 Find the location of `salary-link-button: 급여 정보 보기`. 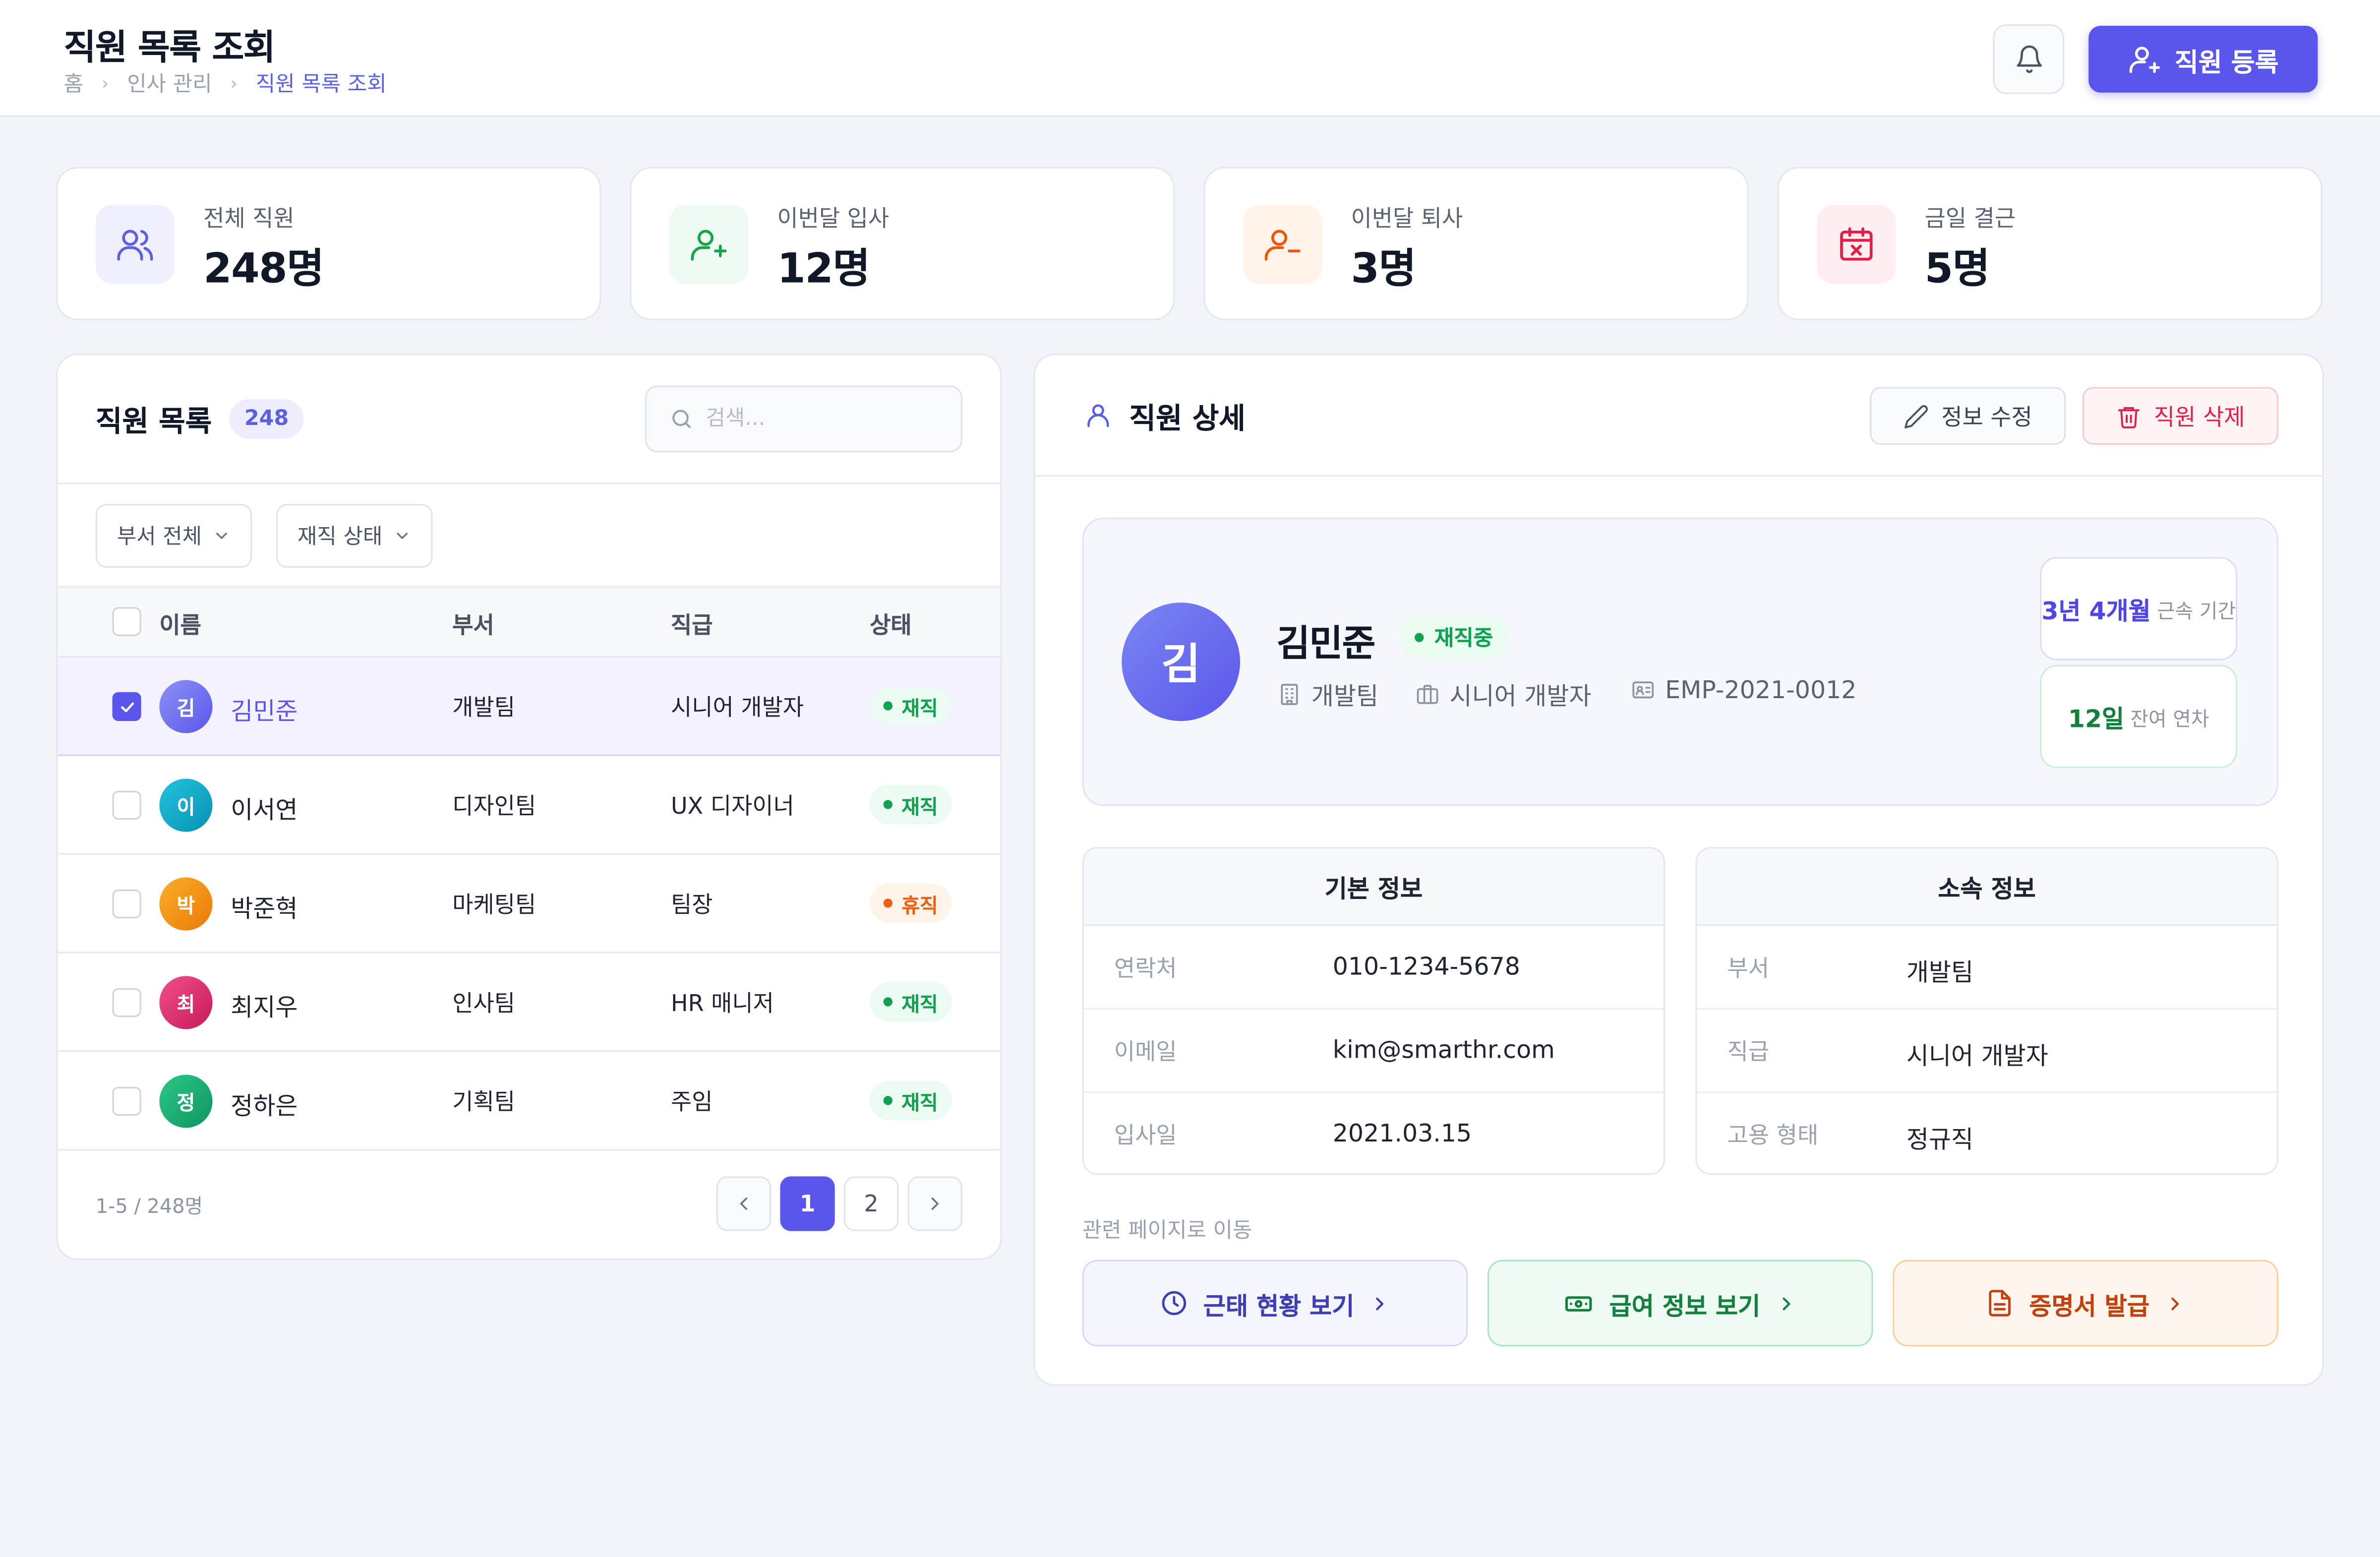

salary-link-button: 급여 정보 보기 is located at coordinates (1680, 1303).